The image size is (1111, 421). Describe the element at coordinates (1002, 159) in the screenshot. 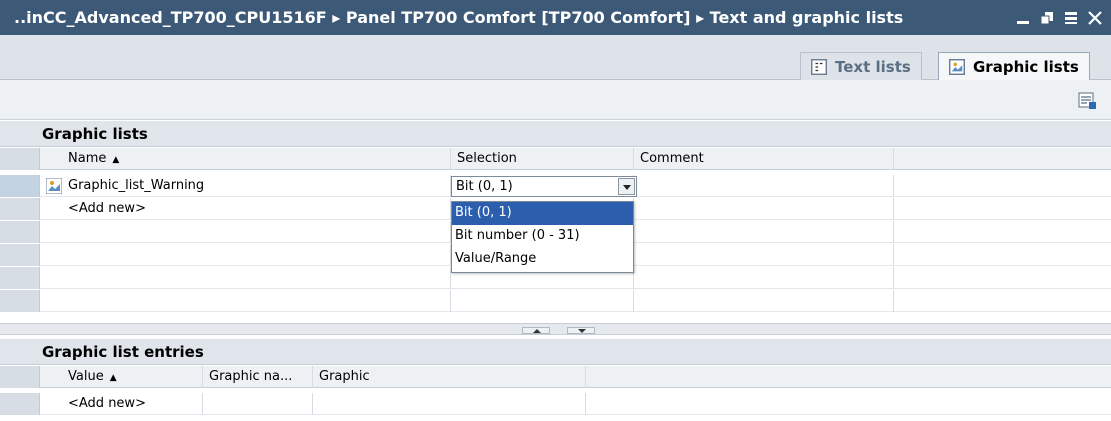

I see `column-header-empty` at that location.